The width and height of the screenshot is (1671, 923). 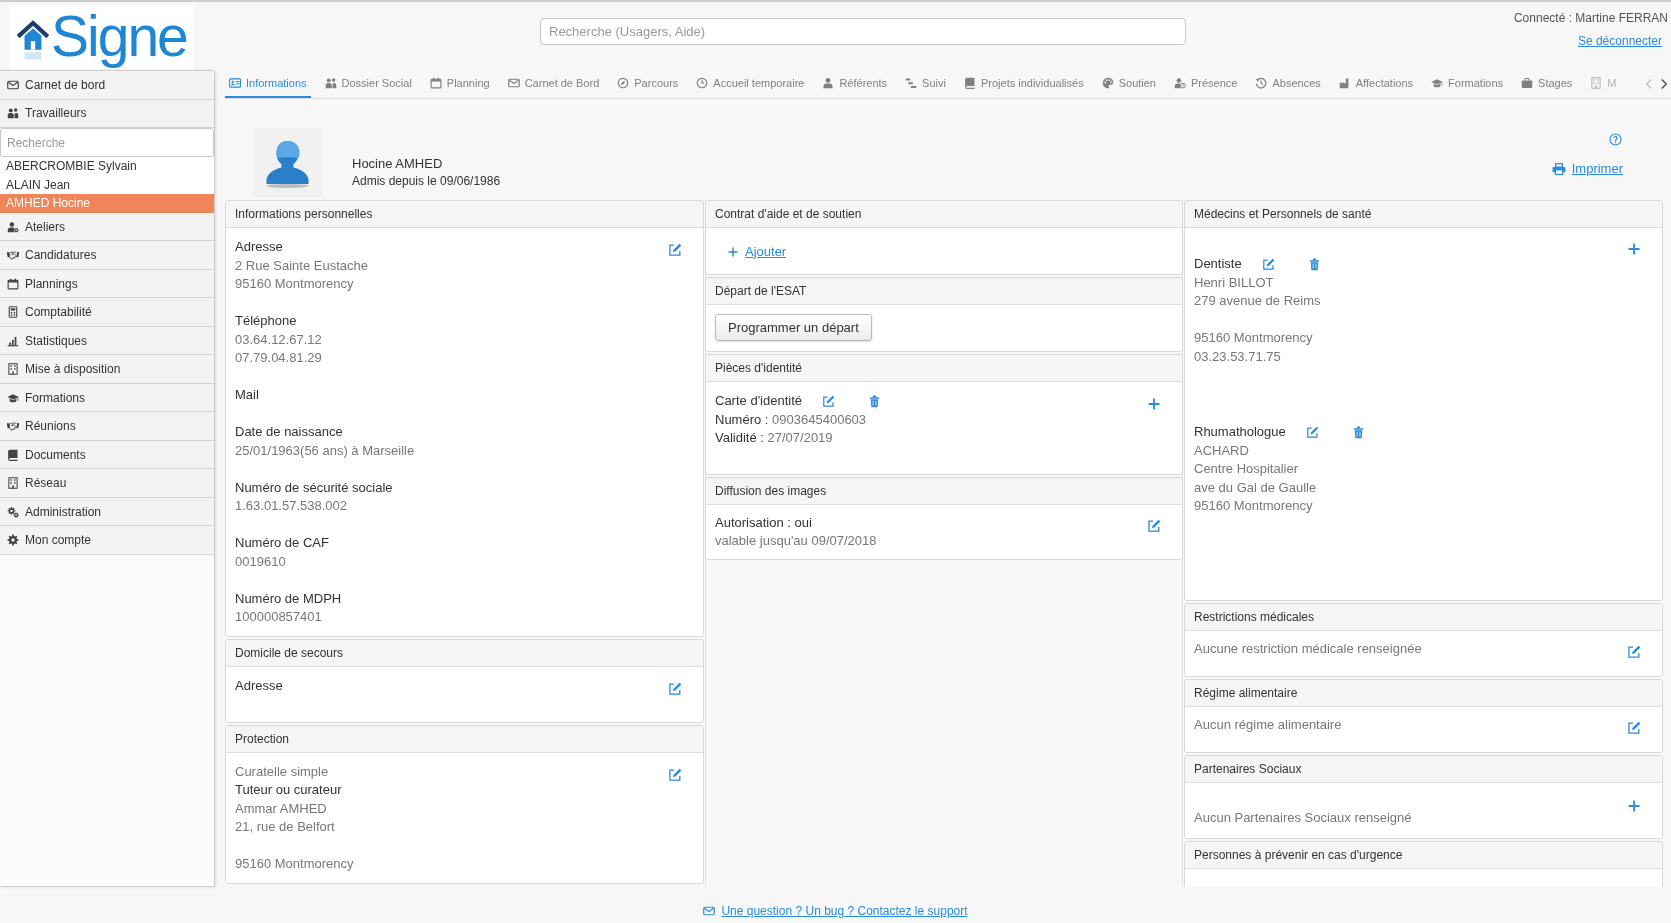 What do you see at coordinates (107, 142) in the screenshot?
I see `search-field: Recherche` at bounding box center [107, 142].